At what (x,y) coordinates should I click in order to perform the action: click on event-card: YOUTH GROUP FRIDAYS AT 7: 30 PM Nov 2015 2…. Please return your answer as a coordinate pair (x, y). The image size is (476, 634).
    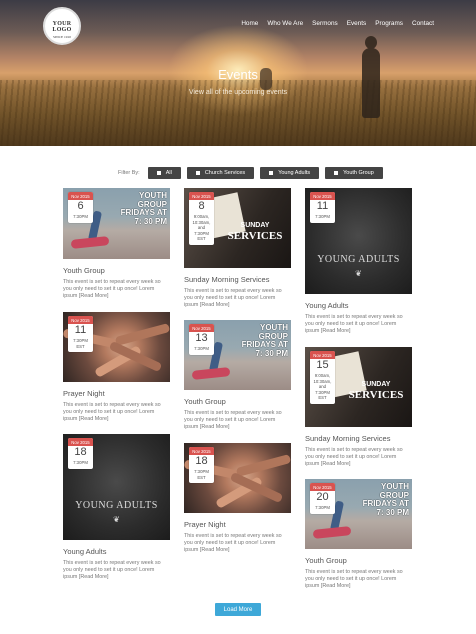
    Looking at the image, I should click on (358, 534).